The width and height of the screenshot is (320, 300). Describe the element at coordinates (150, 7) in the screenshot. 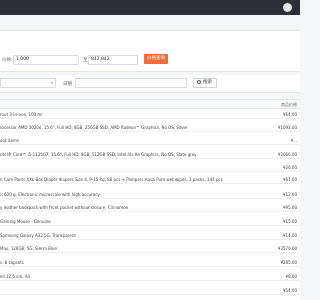

I see `top-navigation-bar` at that location.